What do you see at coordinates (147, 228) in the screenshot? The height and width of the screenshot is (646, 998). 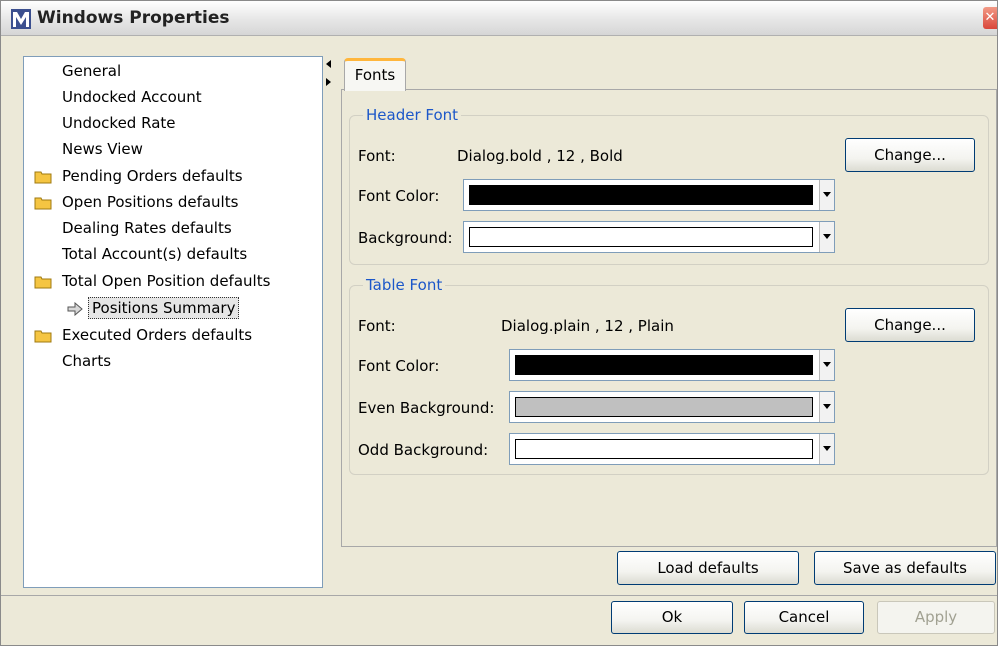 I see `tree-item-dealing-rates: Dealing Rates defaults` at bounding box center [147, 228].